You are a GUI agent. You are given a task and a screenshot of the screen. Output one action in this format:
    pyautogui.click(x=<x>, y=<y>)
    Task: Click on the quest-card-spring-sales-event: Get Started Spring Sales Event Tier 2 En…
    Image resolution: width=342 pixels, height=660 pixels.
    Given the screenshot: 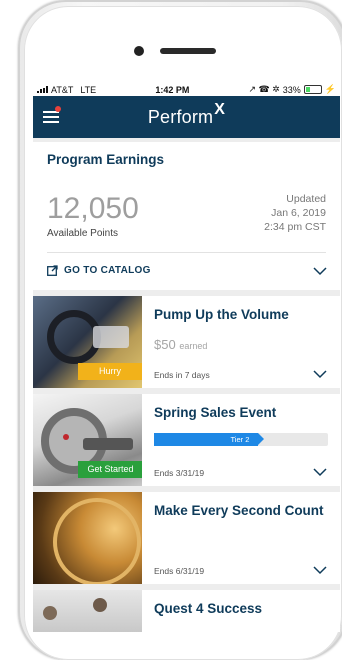 What is the action you would take?
    pyautogui.click(x=186, y=440)
    